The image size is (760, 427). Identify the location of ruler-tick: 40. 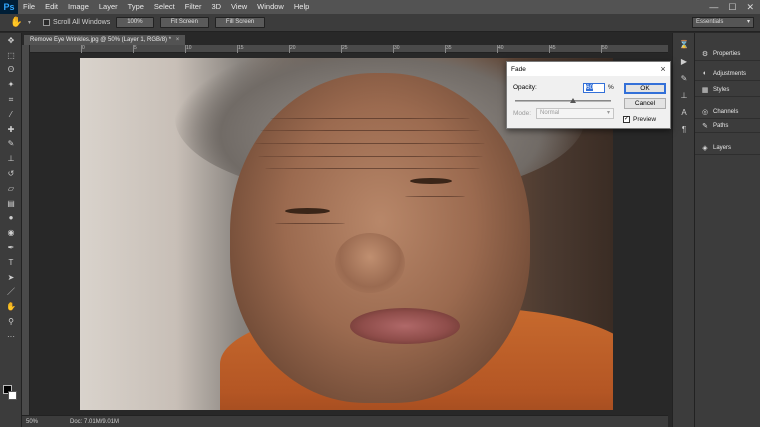
(500, 49).